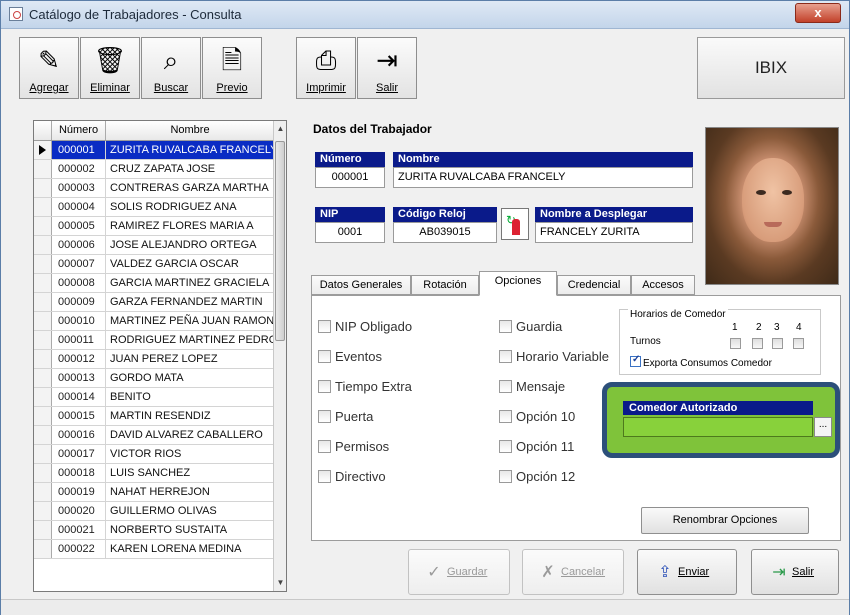 The image size is (850, 615). What do you see at coordinates (79, 169) in the screenshot?
I see `cell-numero: 000002` at bounding box center [79, 169].